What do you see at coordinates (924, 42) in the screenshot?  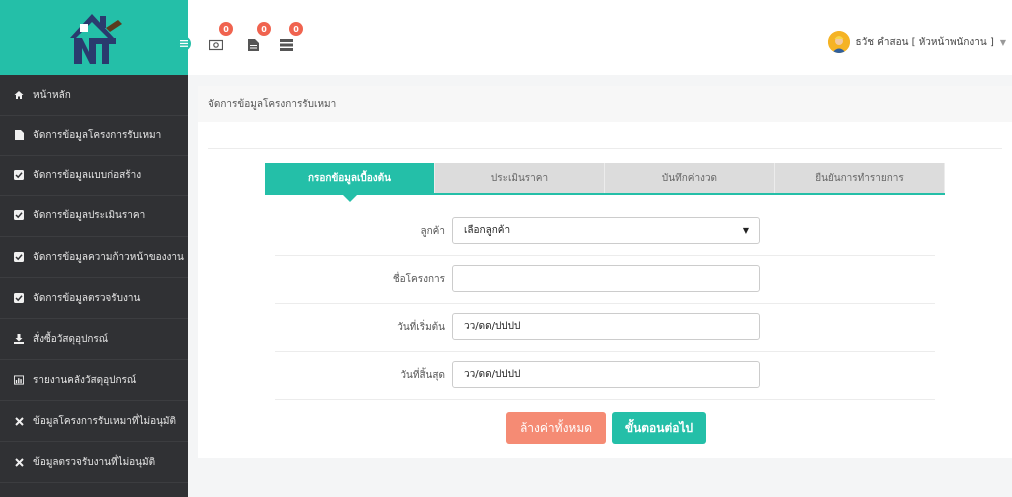 I see `user-name: ธวัช คำสอน [ หัวหน้าพนักงาน ]` at bounding box center [924, 42].